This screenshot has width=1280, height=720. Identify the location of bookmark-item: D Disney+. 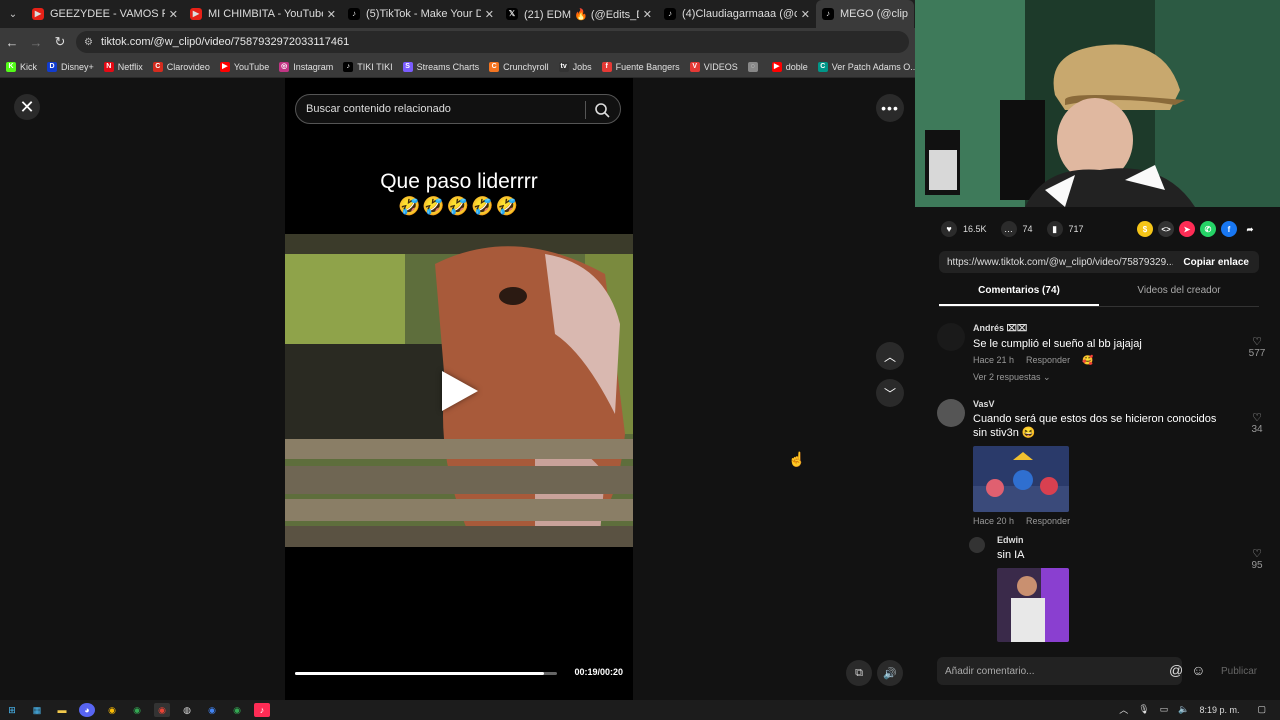
(70, 66).